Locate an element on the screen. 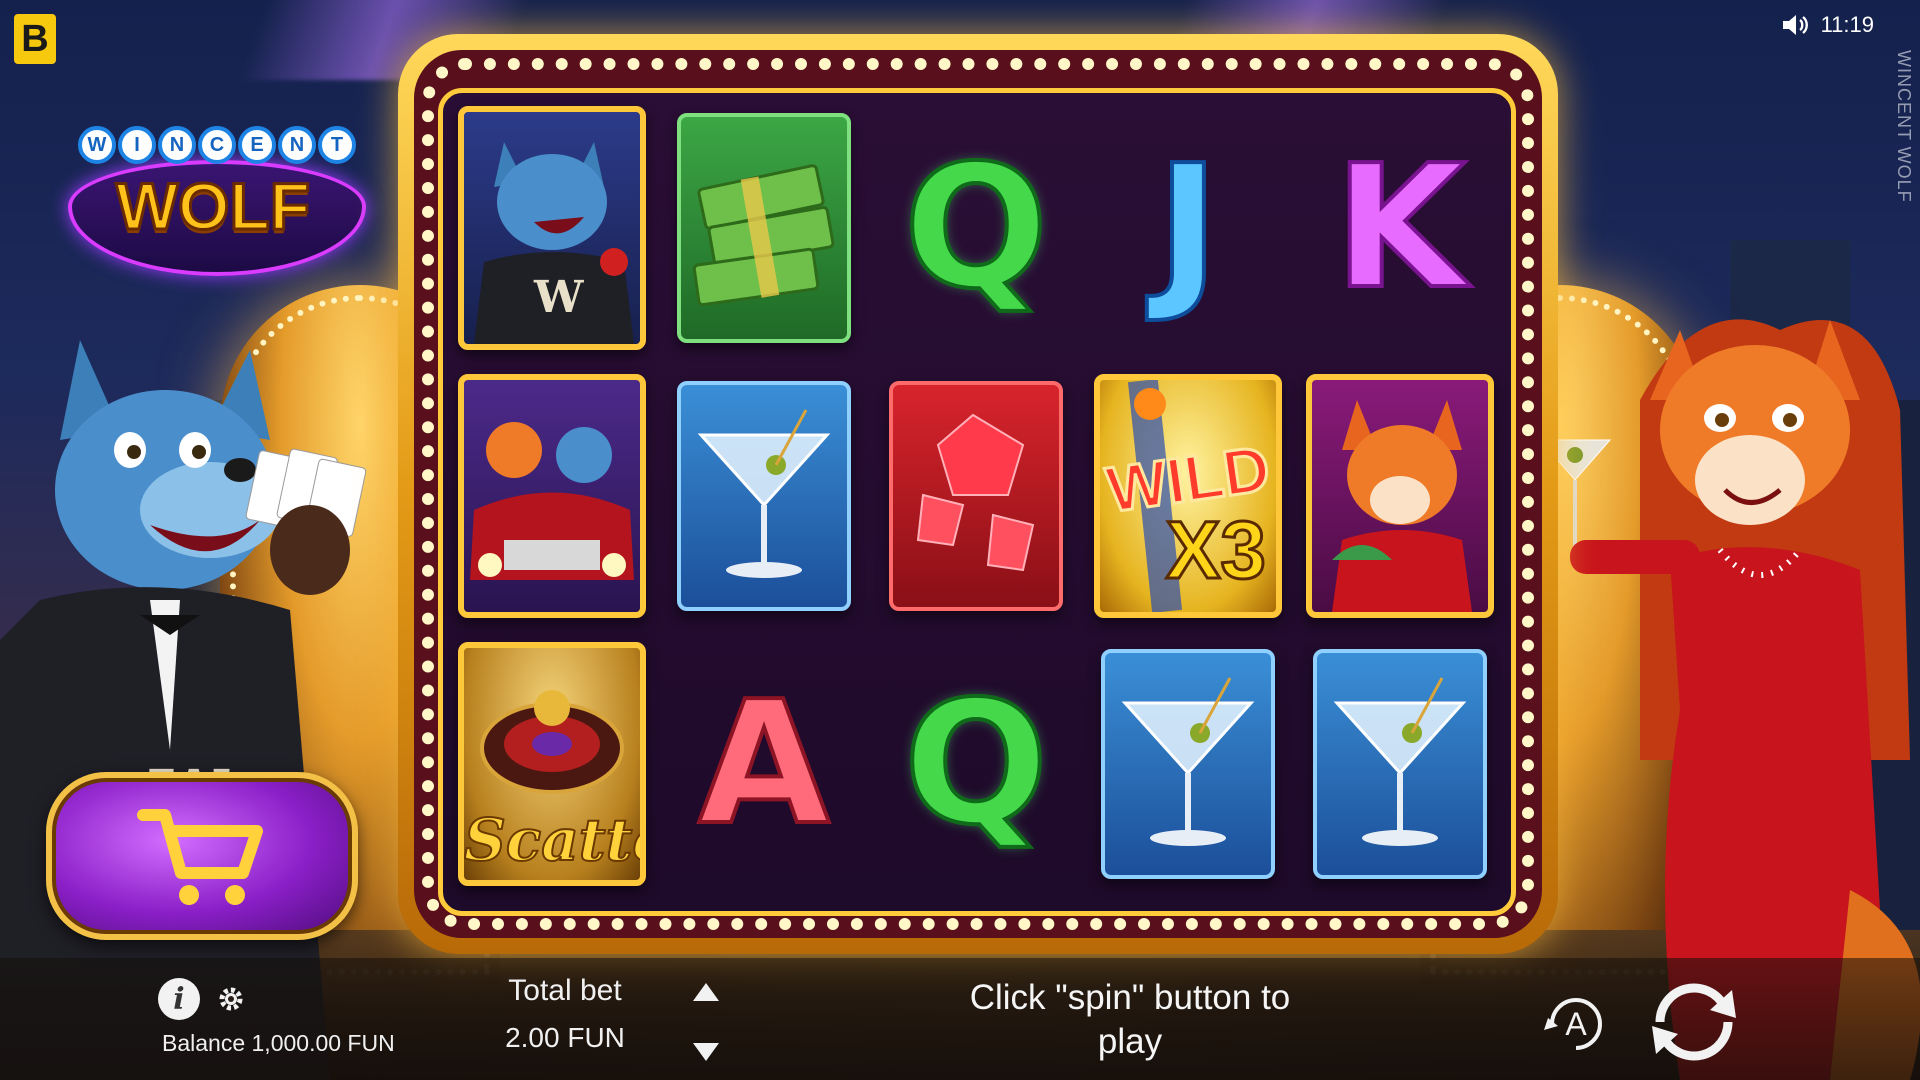  reel-cell: J is located at coordinates (1188, 228).